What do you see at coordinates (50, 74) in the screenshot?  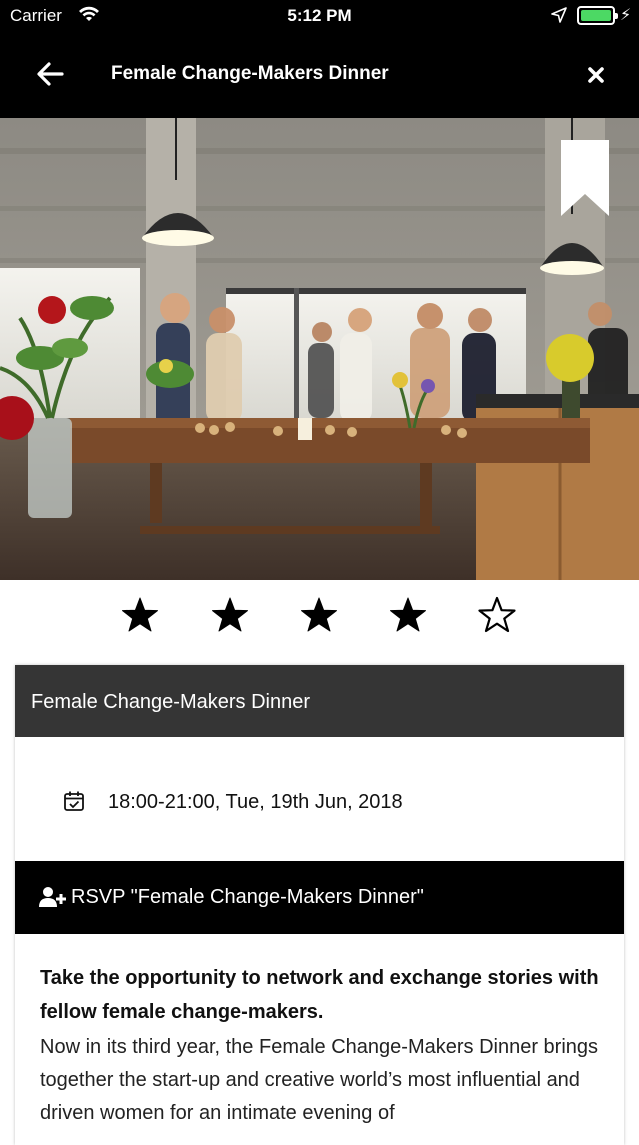 I see `back-arrow-icon` at bounding box center [50, 74].